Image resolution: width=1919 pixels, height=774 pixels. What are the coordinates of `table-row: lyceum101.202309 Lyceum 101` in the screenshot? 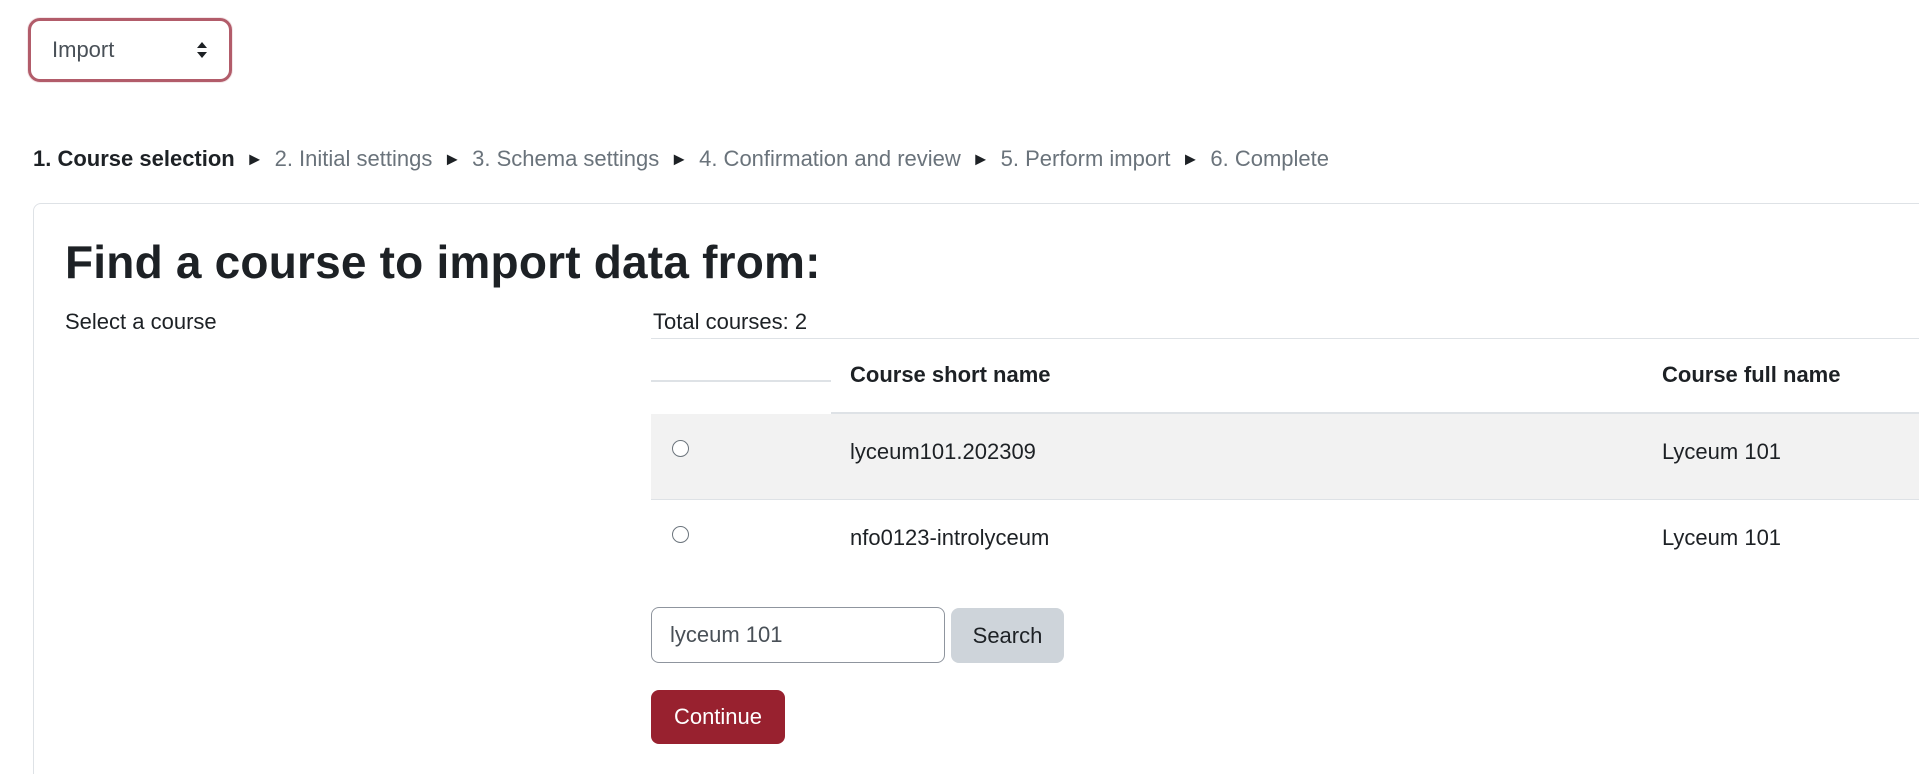 It's located at (1285, 457).